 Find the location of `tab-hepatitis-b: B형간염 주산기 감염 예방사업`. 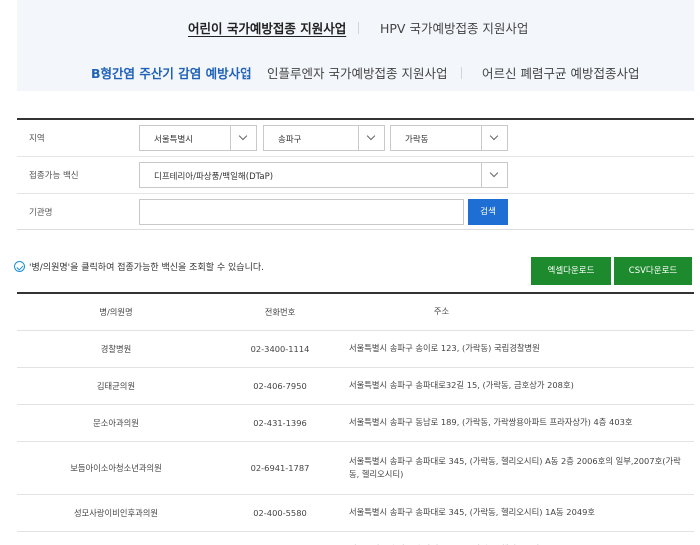

tab-hepatitis-b: B형간염 주산기 감염 예방사업 is located at coordinates (171, 72).